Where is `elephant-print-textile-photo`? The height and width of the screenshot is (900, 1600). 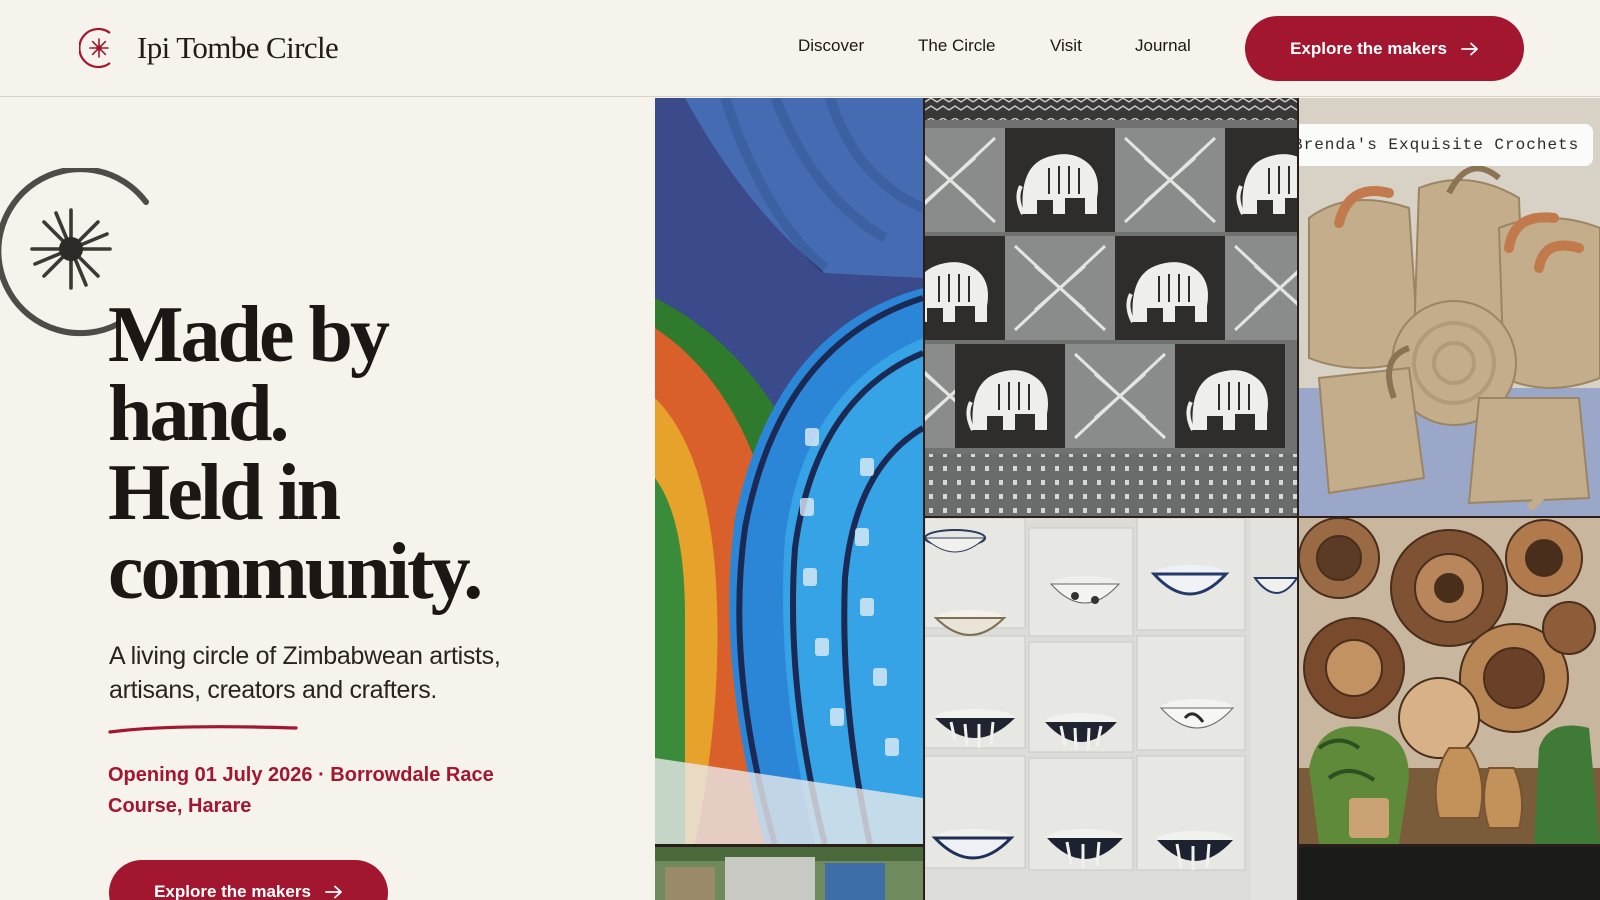 elephant-print-textile-photo is located at coordinates (1111, 307).